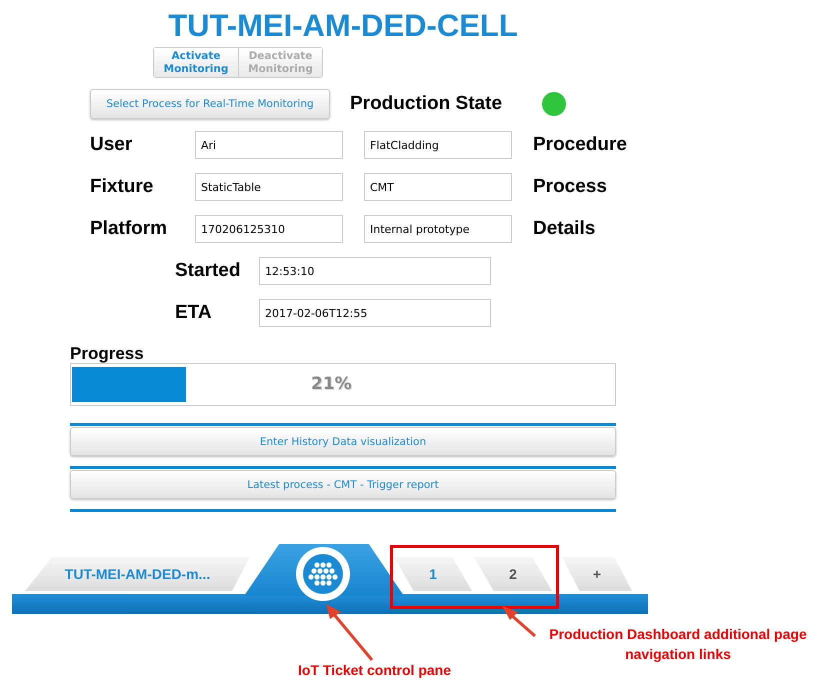 This screenshot has width=822, height=680. I want to click on annotation-text: Production Dashboard additional page navigation links, so click(678, 644).